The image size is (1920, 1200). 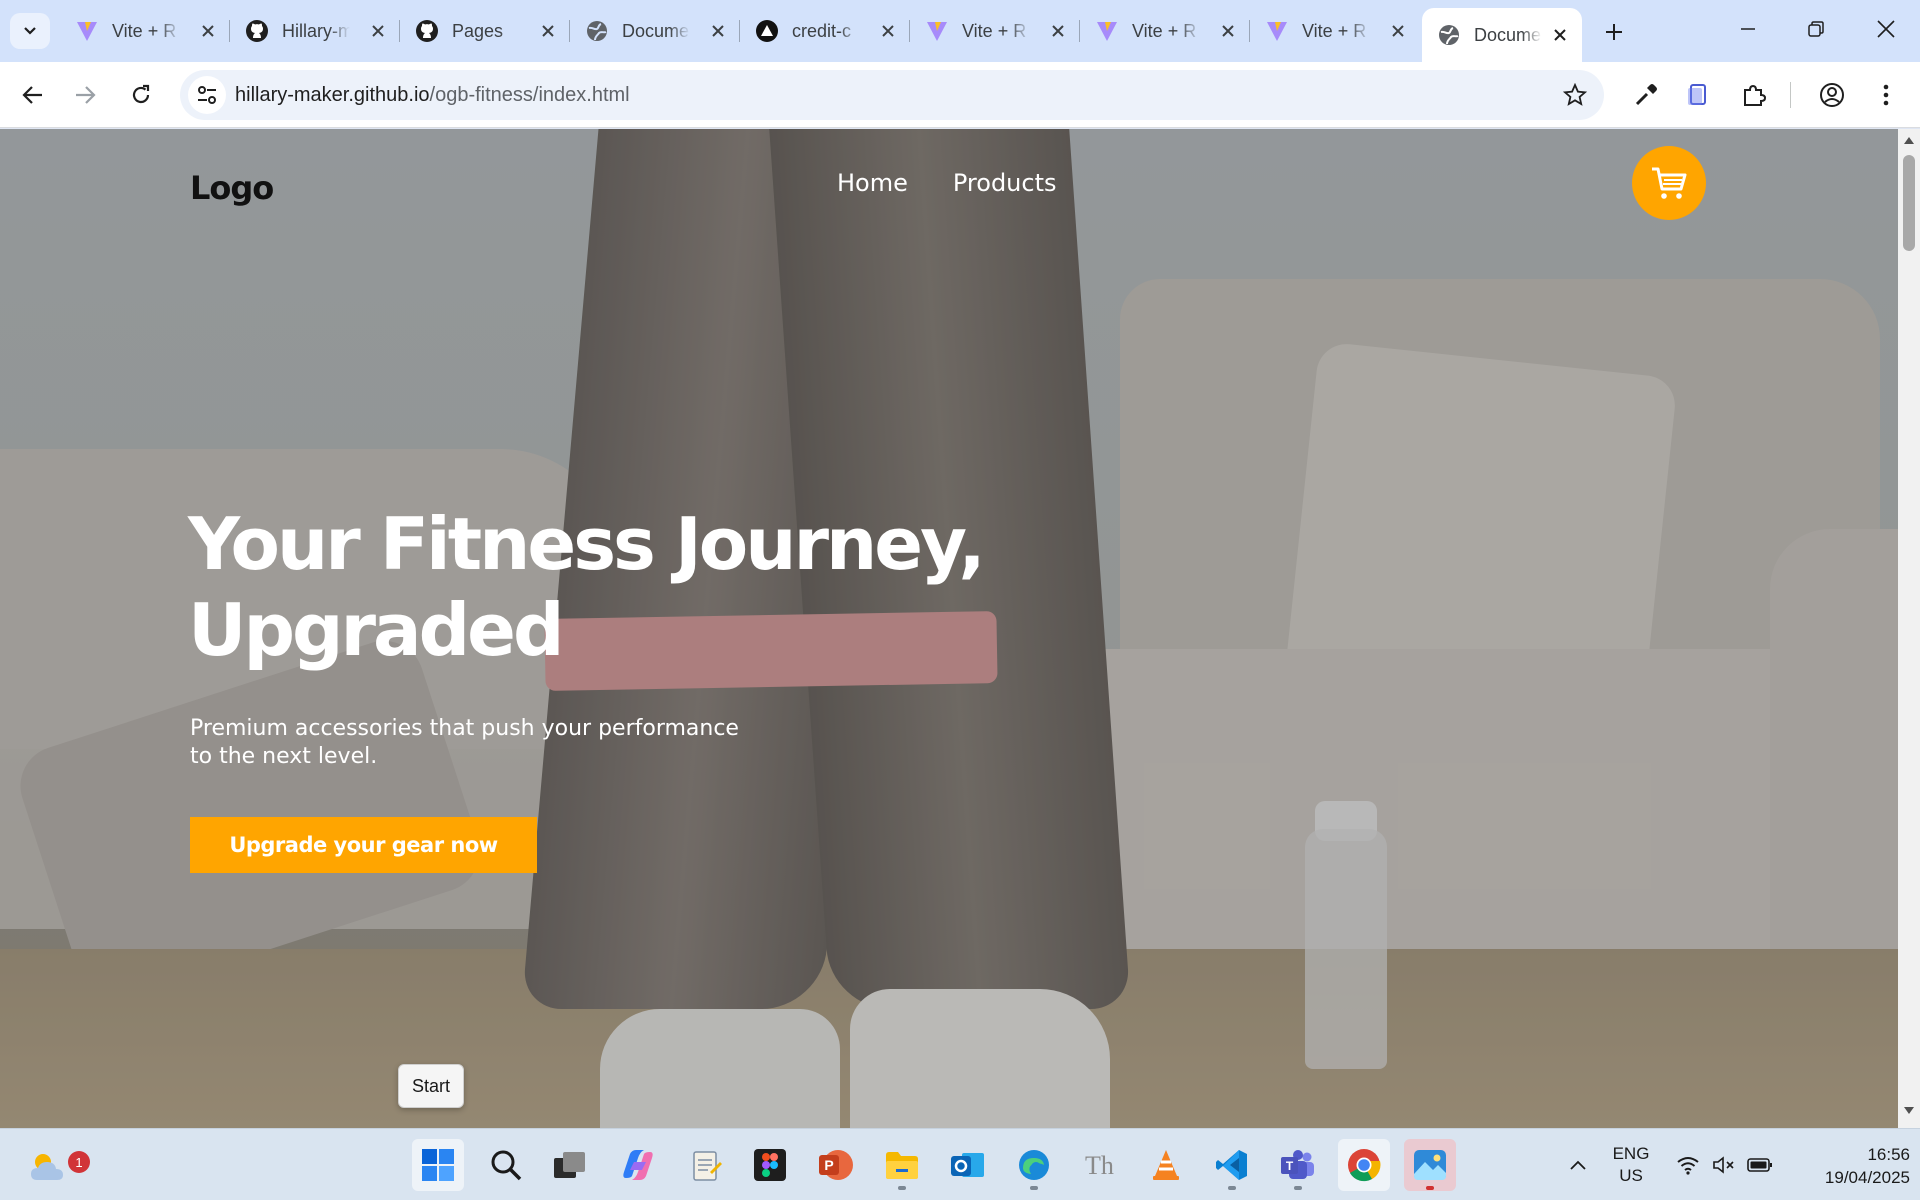 I want to click on browser-tab: credit-c, so click(x=825, y=31).